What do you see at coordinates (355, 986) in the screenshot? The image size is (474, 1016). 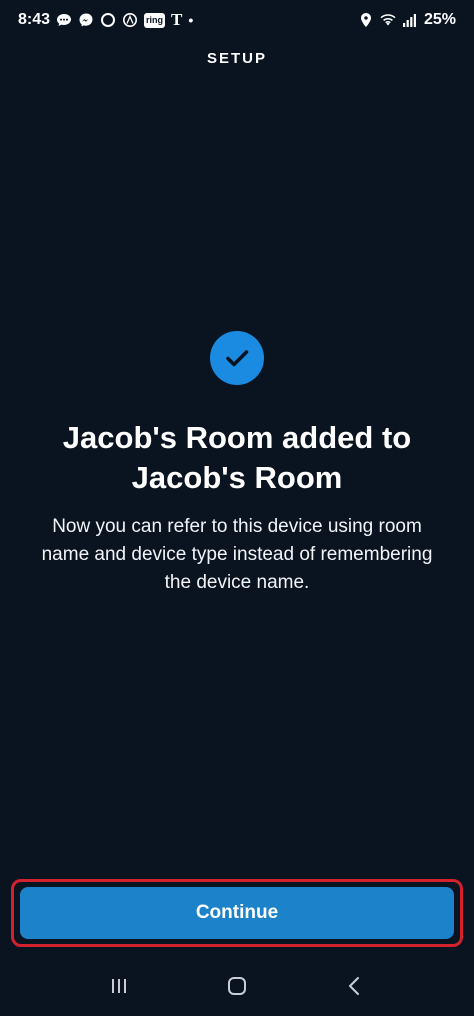 I see `back-icon` at bounding box center [355, 986].